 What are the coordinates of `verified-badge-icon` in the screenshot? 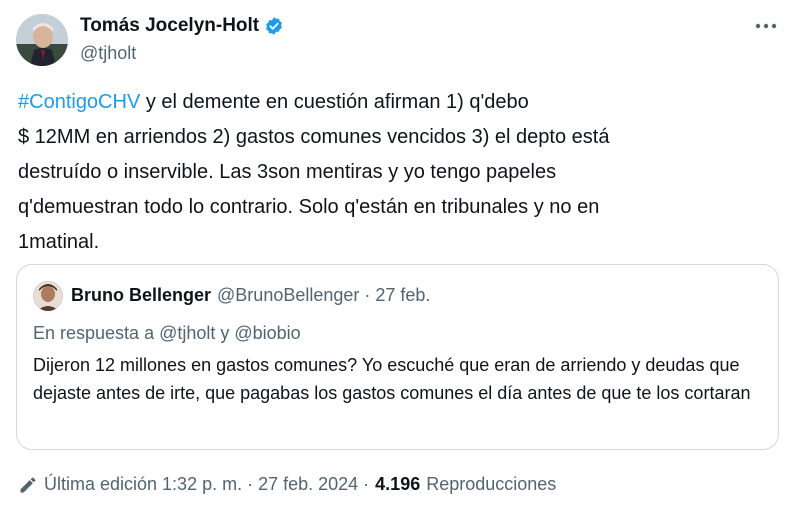 It's located at (274, 26).